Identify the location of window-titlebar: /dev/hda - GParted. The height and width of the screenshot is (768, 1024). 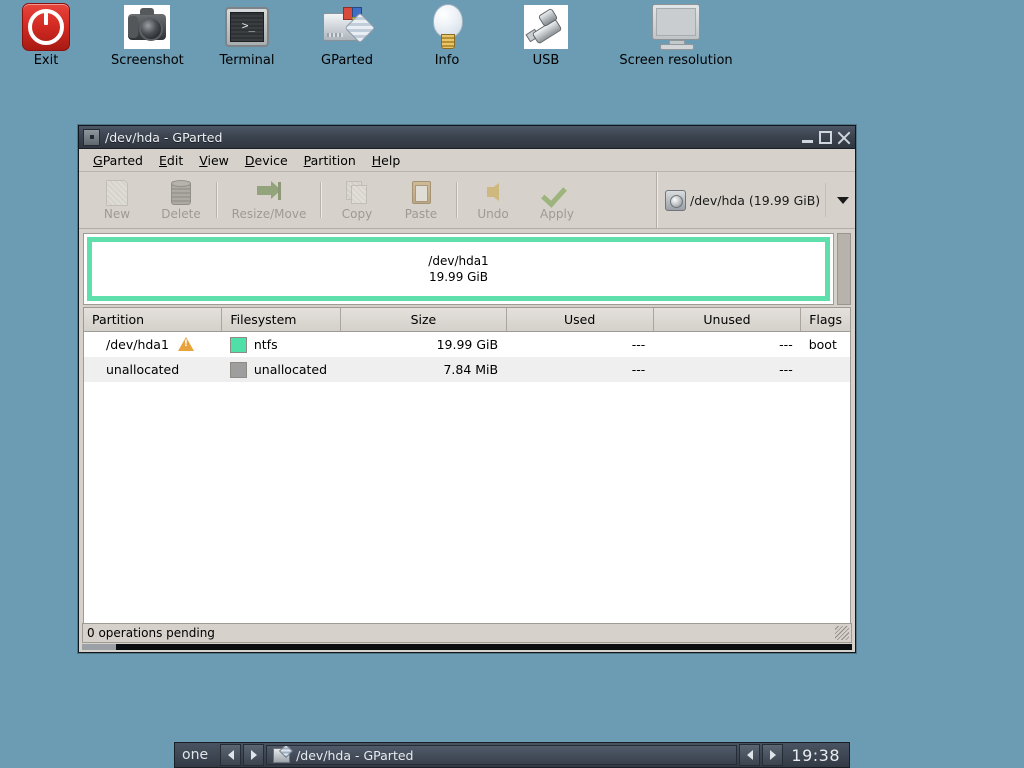
(467, 137).